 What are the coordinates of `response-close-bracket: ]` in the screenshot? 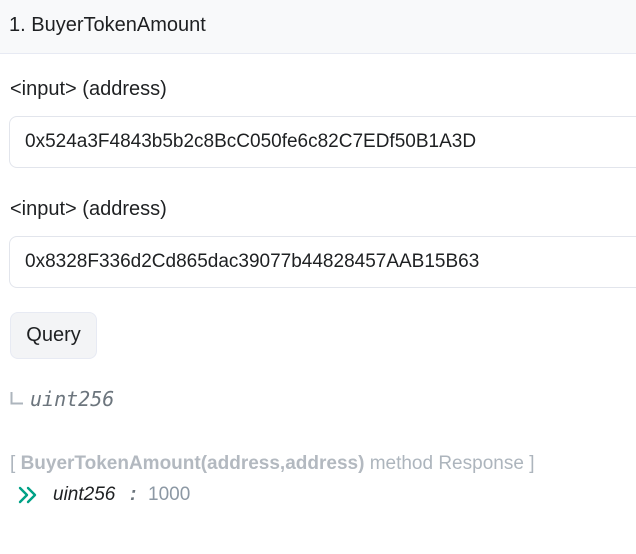 It's located at (532, 463).